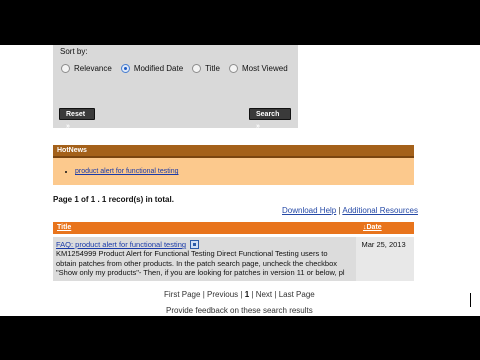 Image resolution: width=480 pixels, height=360 pixels. What do you see at coordinates (470, 300) in the screenshot?
I see `text-cursor-icon` at bounding box center [470, 300].